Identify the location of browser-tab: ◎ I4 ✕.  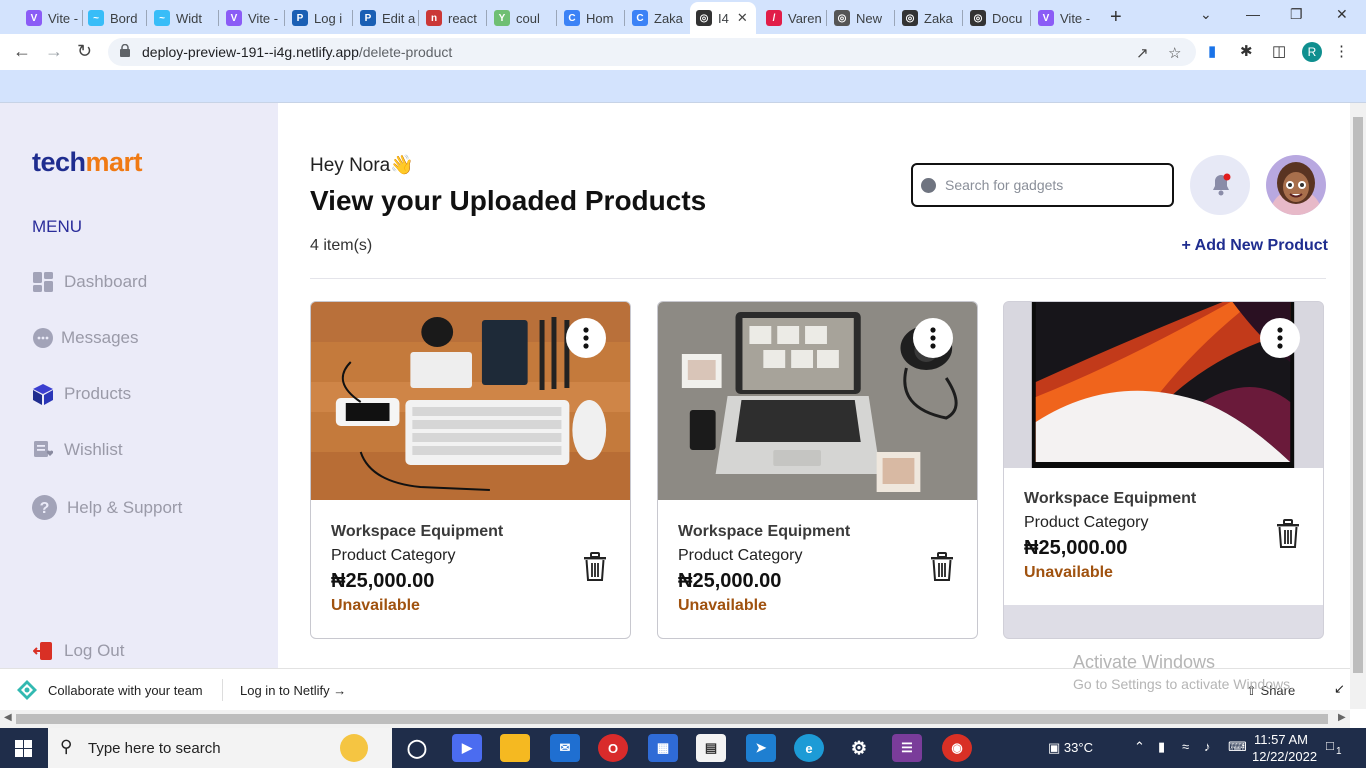
(723, 18).